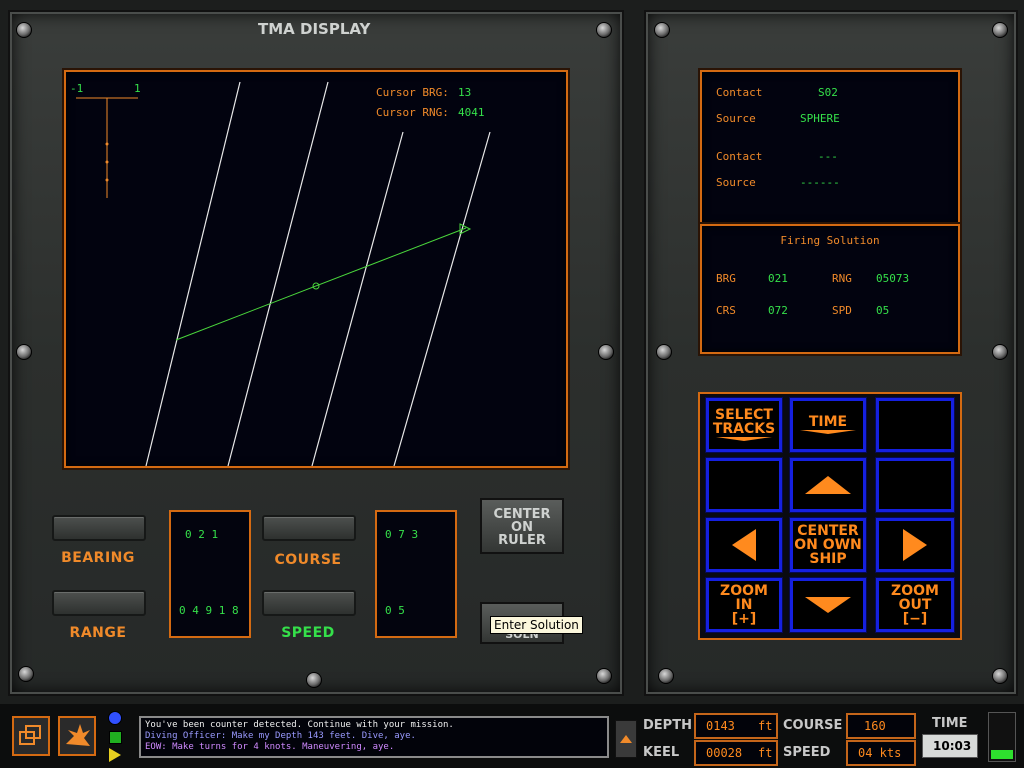 The width and height of the screenshot is (1024, 768). I want to click on center-own-ship-button: CENTER ON OWN SHIP, so click(828, 545).